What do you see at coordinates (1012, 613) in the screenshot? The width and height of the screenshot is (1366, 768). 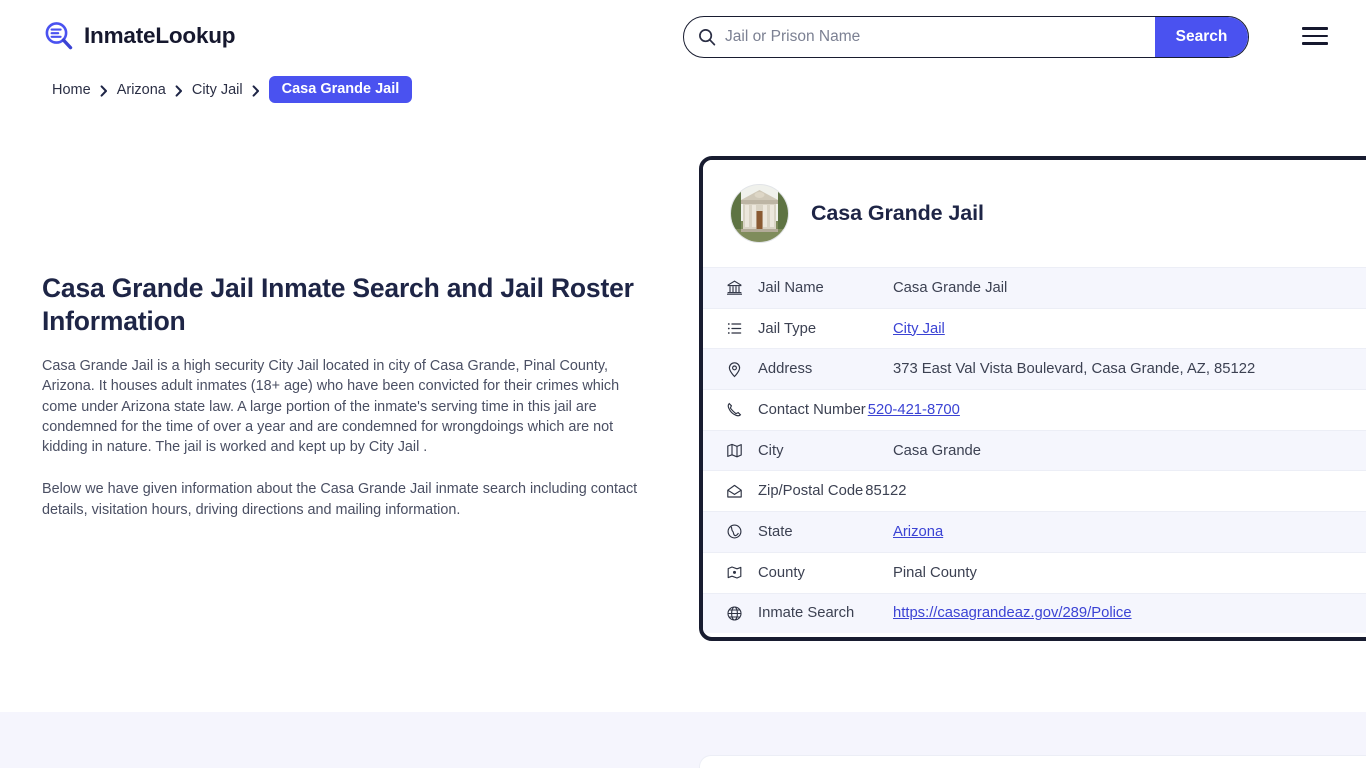 I see `row-value-link: https://casagrandeaz.gov/289/Police` at bounding box center [1012, 613].